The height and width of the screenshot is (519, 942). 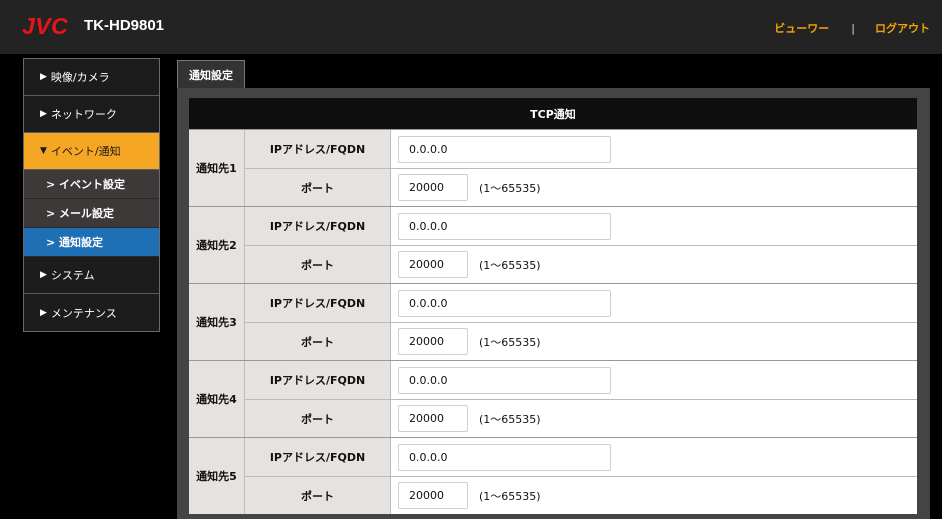 I want to click on table-header: TCP通知, so click(x=553, y=113).